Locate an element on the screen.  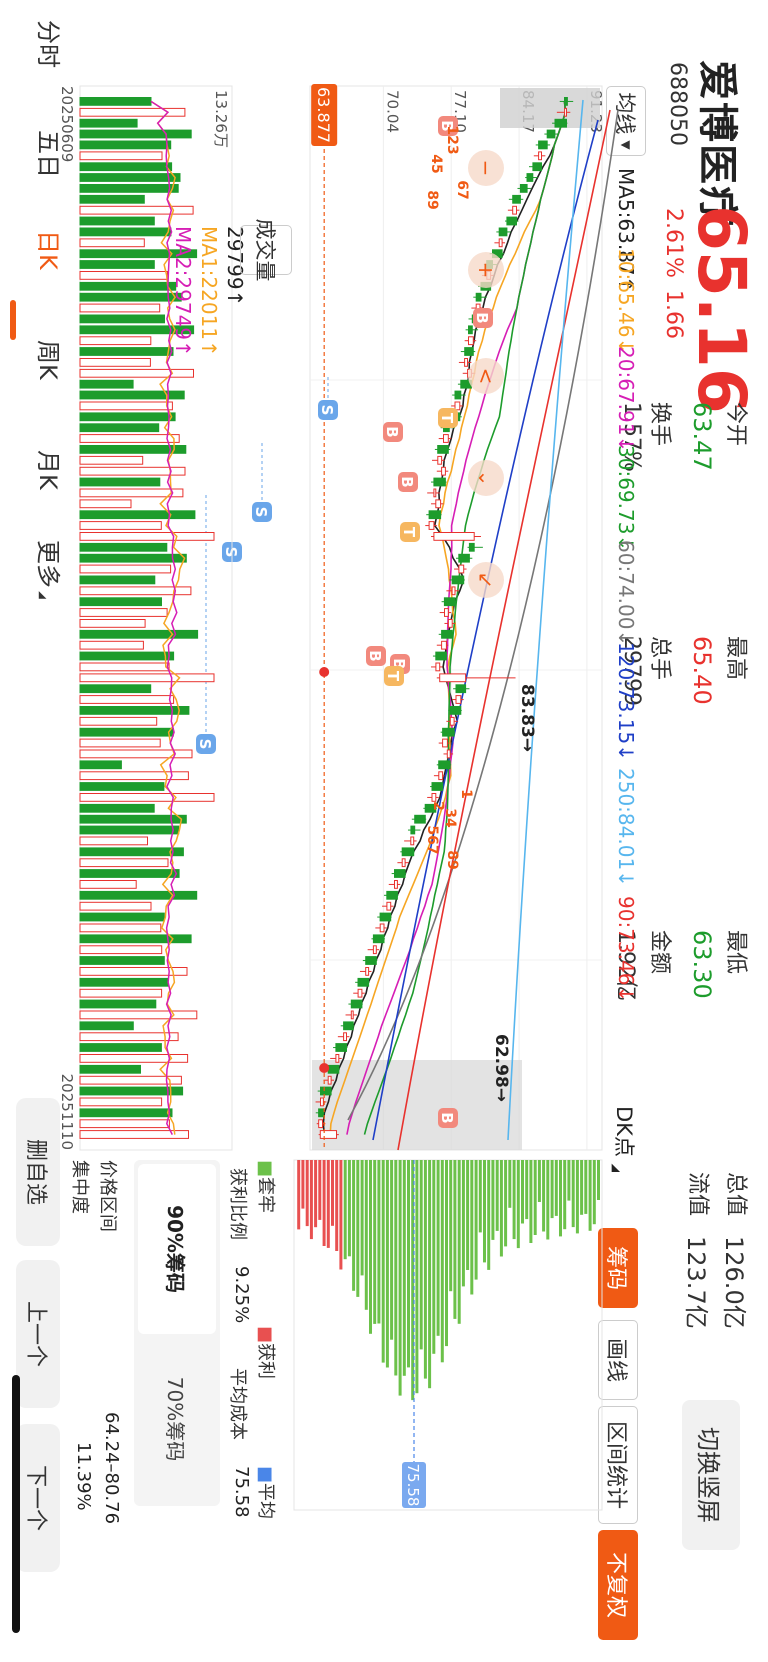
signal-number-label: 1 is located at coordinates (466, 794).